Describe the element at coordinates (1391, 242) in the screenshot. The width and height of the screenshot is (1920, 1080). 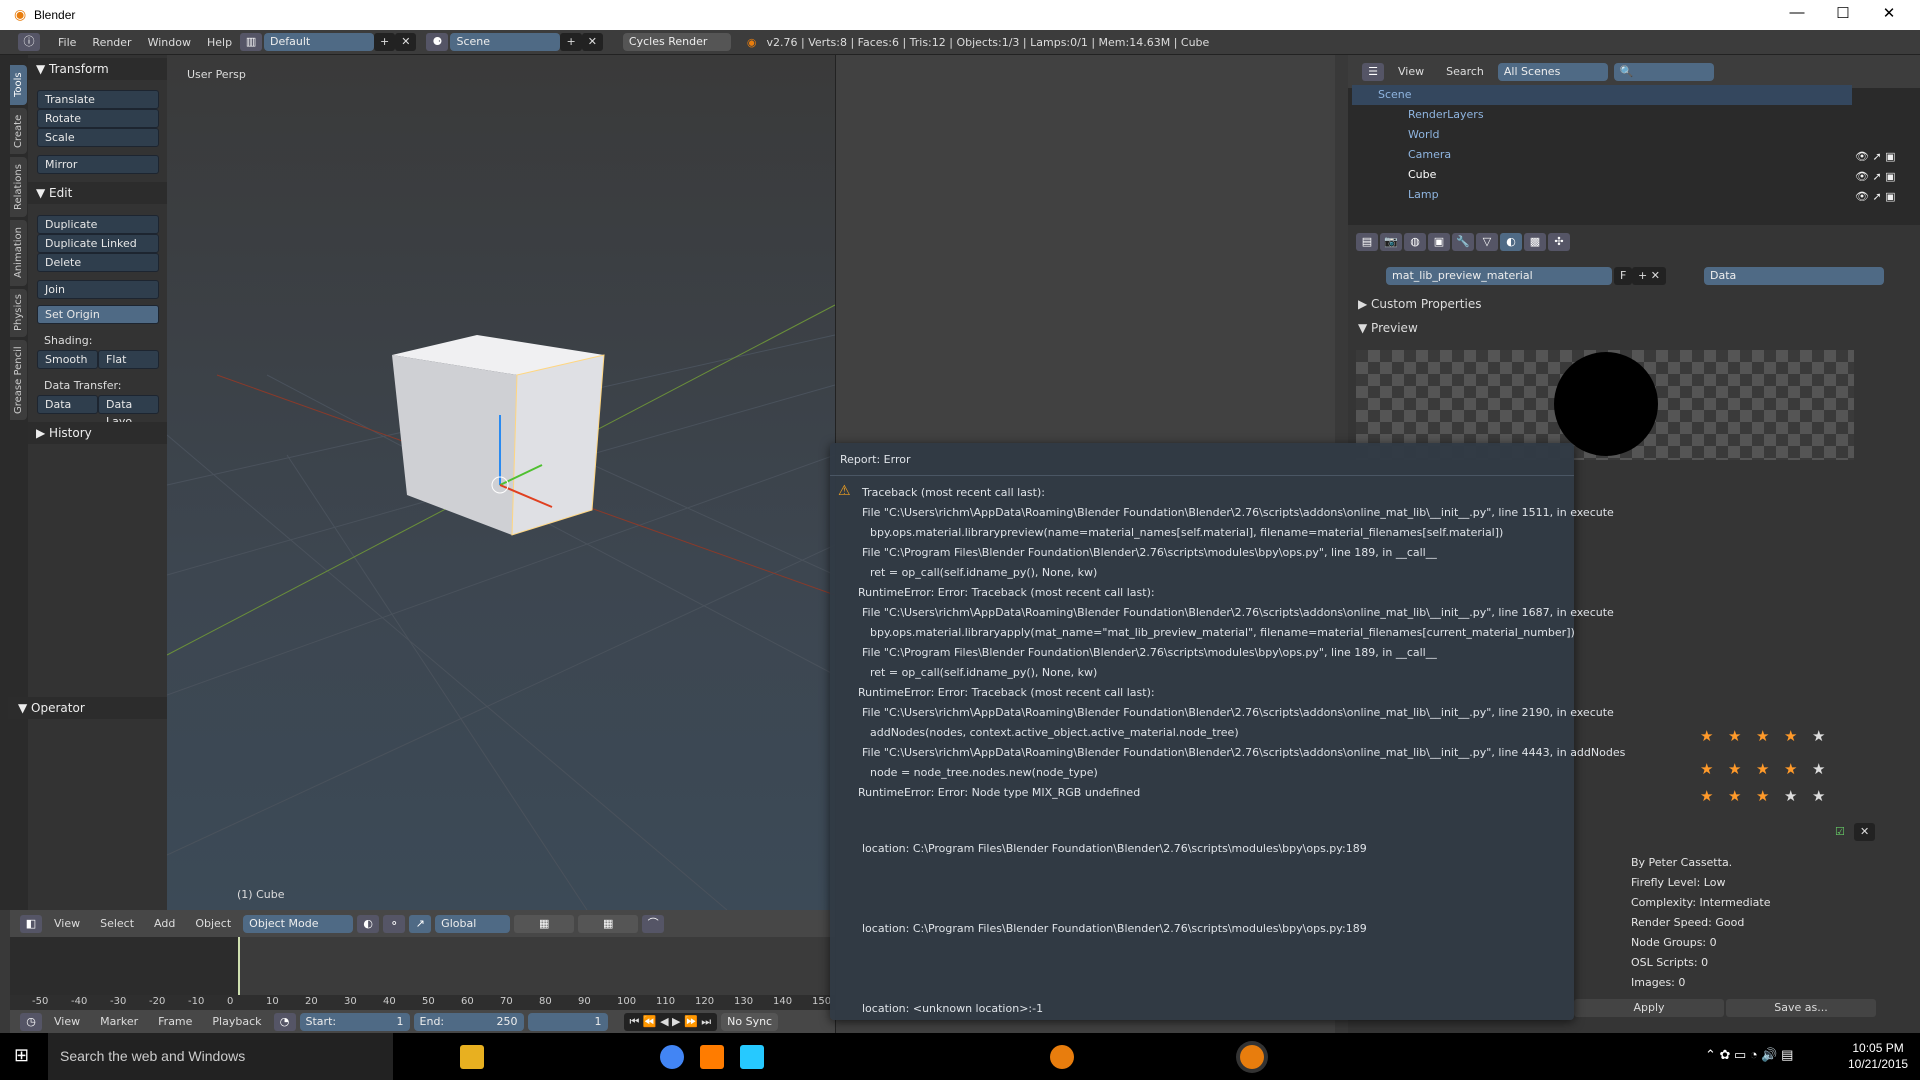
I see `render-tab-icon: 📷` at that location.